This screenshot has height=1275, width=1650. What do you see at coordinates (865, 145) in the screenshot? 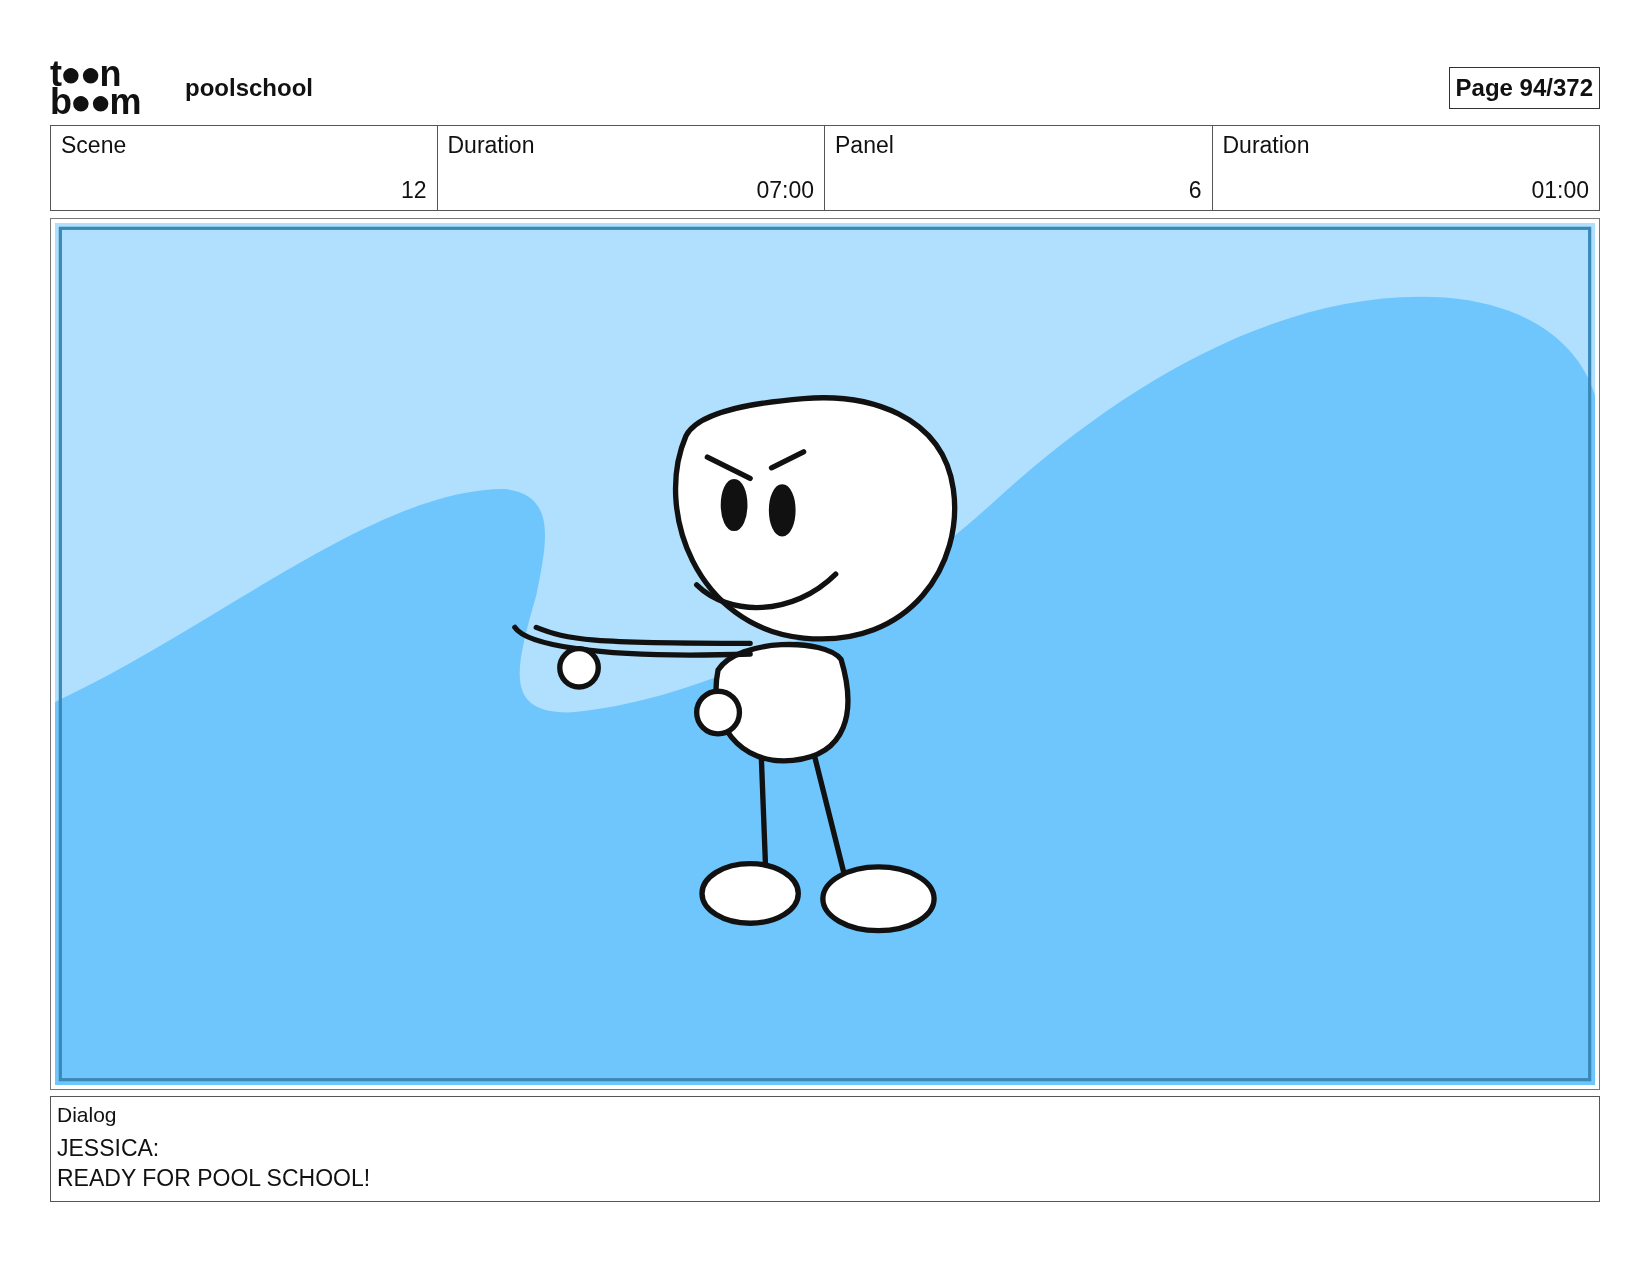
I see `field-label: Panel` at bounding box center [865, 145].